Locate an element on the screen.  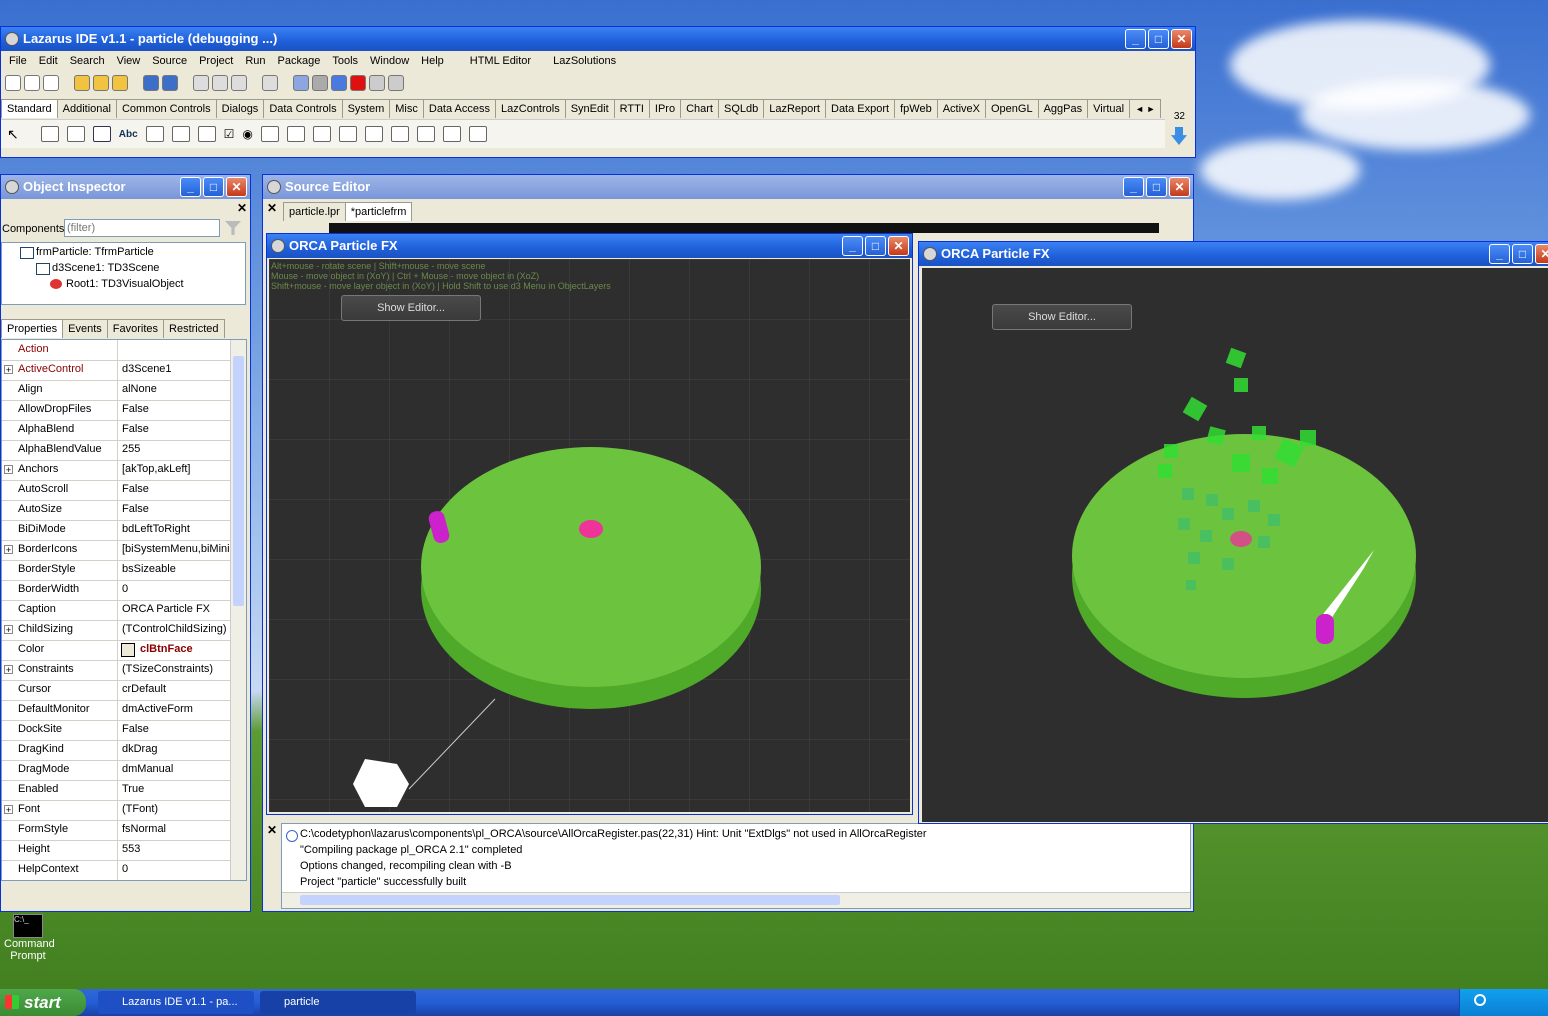
tab-system: System is located at coordinates (366, 108).